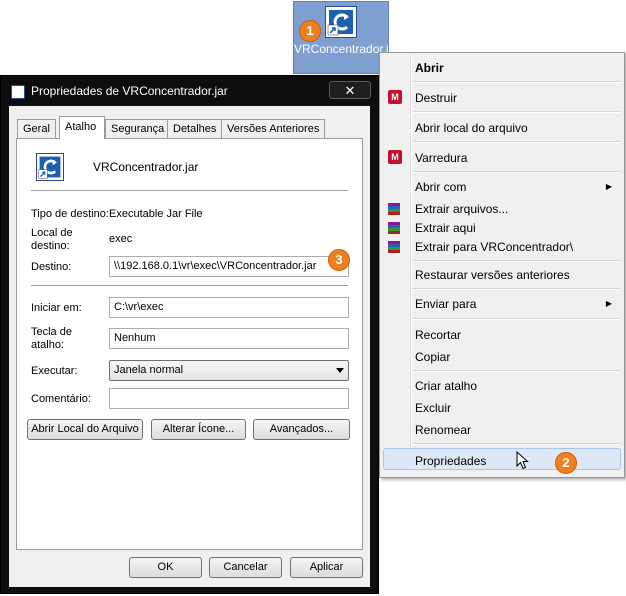 This screenshot has width=626, height=596. I want to click on menu-item-restaurar: Restaurar versões anteriores, so click(492, 275).